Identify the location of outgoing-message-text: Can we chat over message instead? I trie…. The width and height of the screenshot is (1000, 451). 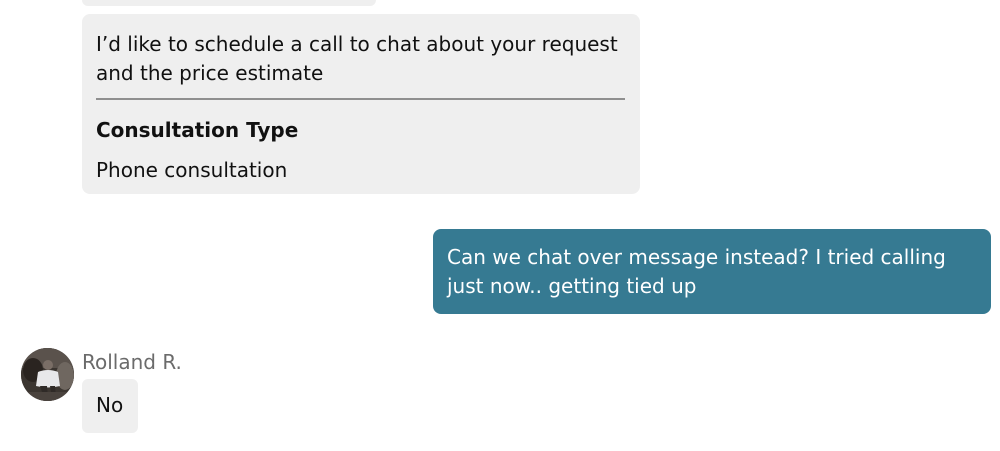
(696, 271).